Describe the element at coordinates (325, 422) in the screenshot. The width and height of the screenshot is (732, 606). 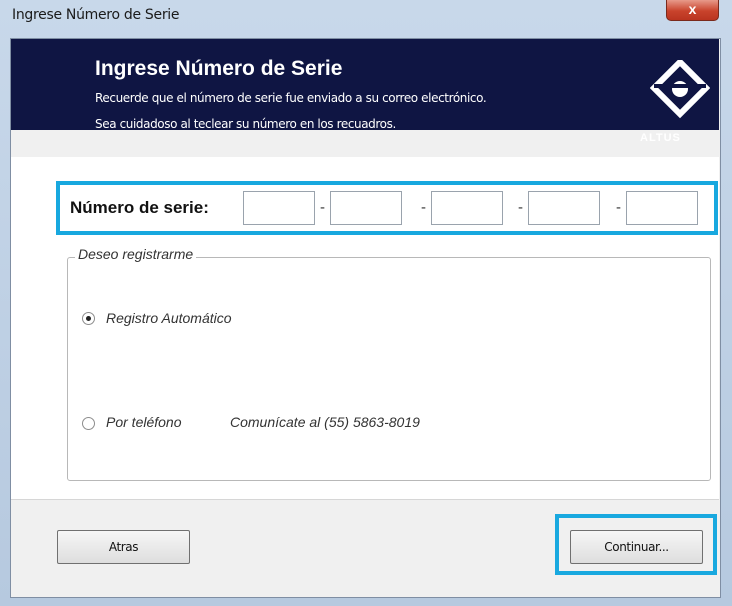
I see `phone-contact-note: Comunícate al (55) 5863-8019` at that location.